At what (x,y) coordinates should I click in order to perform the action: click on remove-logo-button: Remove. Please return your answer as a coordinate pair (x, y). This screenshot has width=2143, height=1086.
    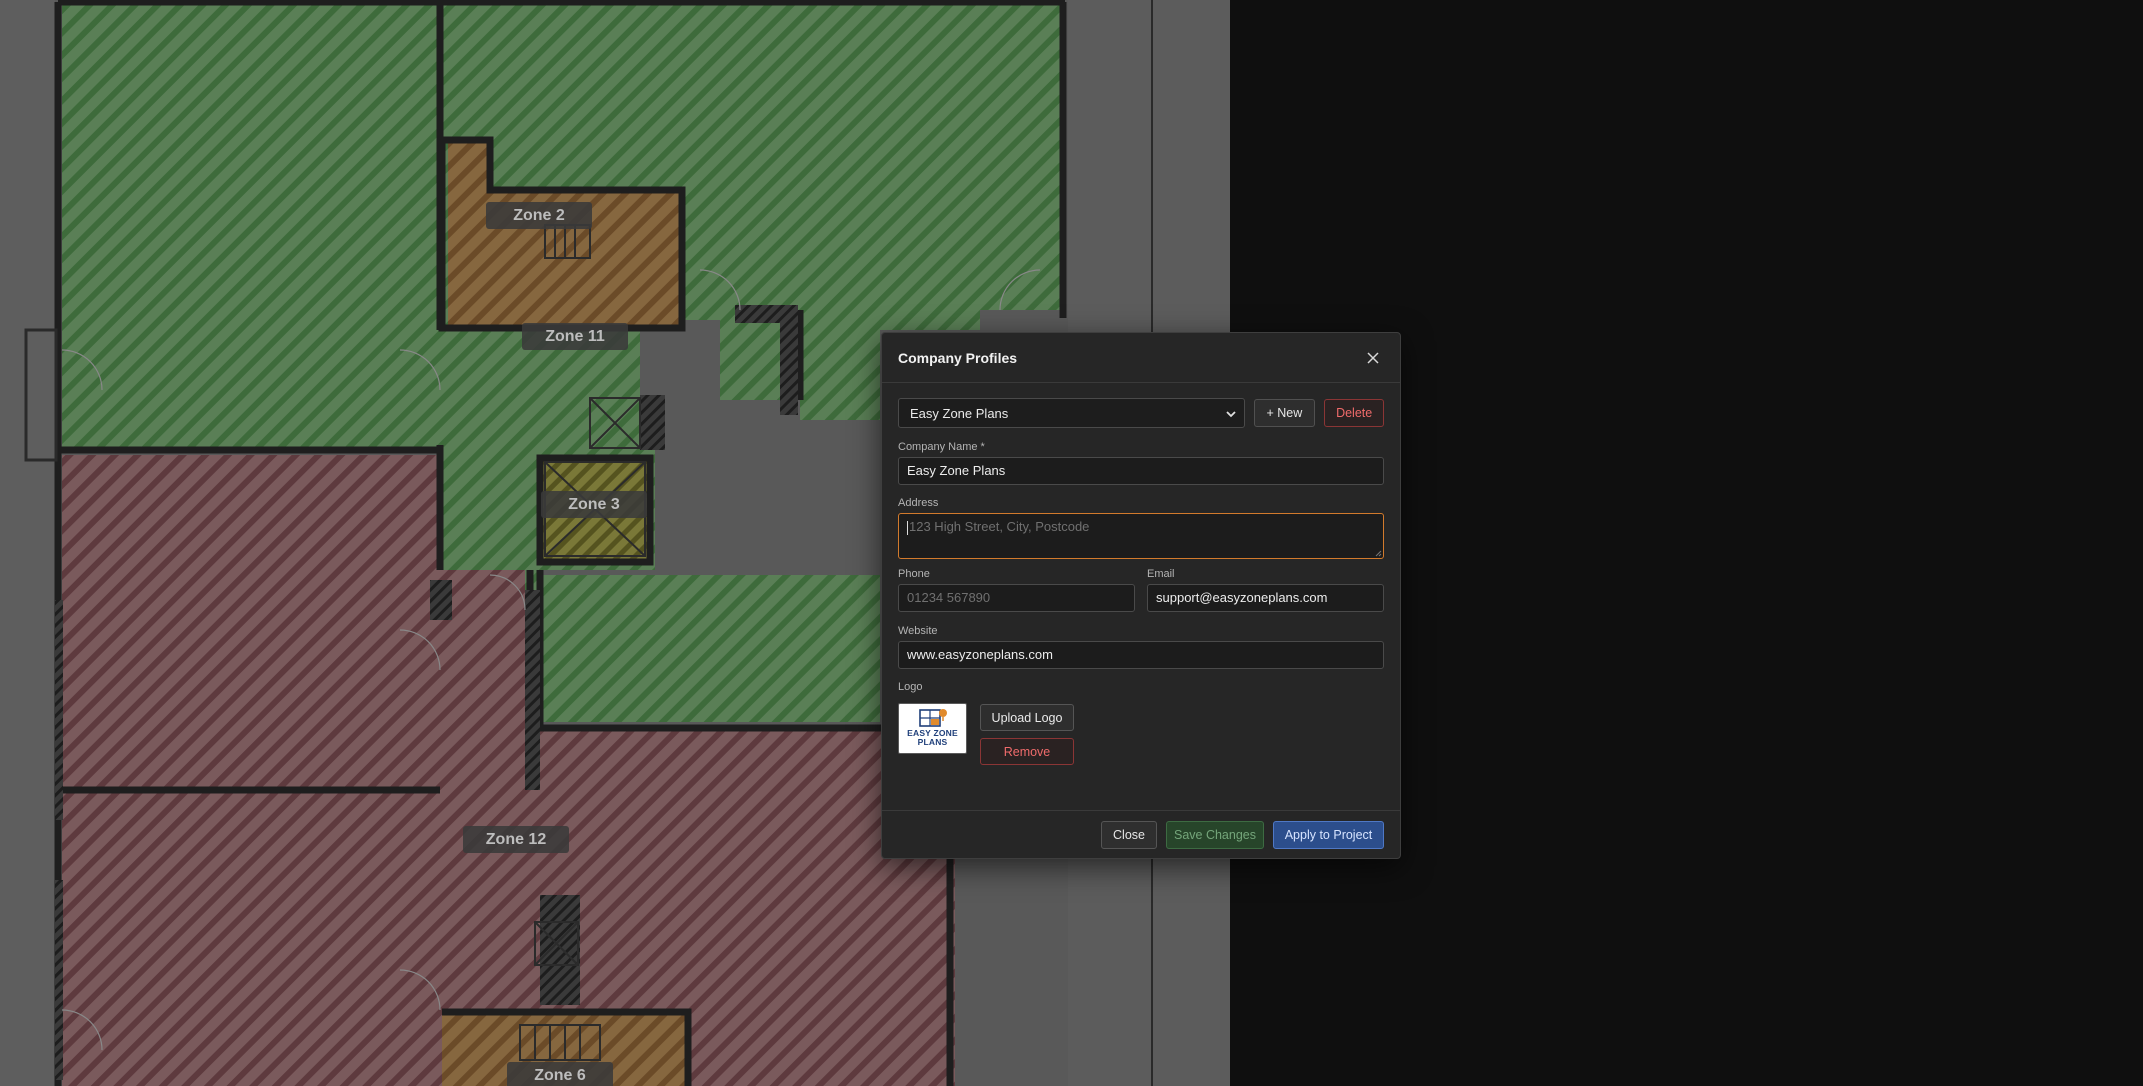
    Looking at the image, I should click on (1027, 751).